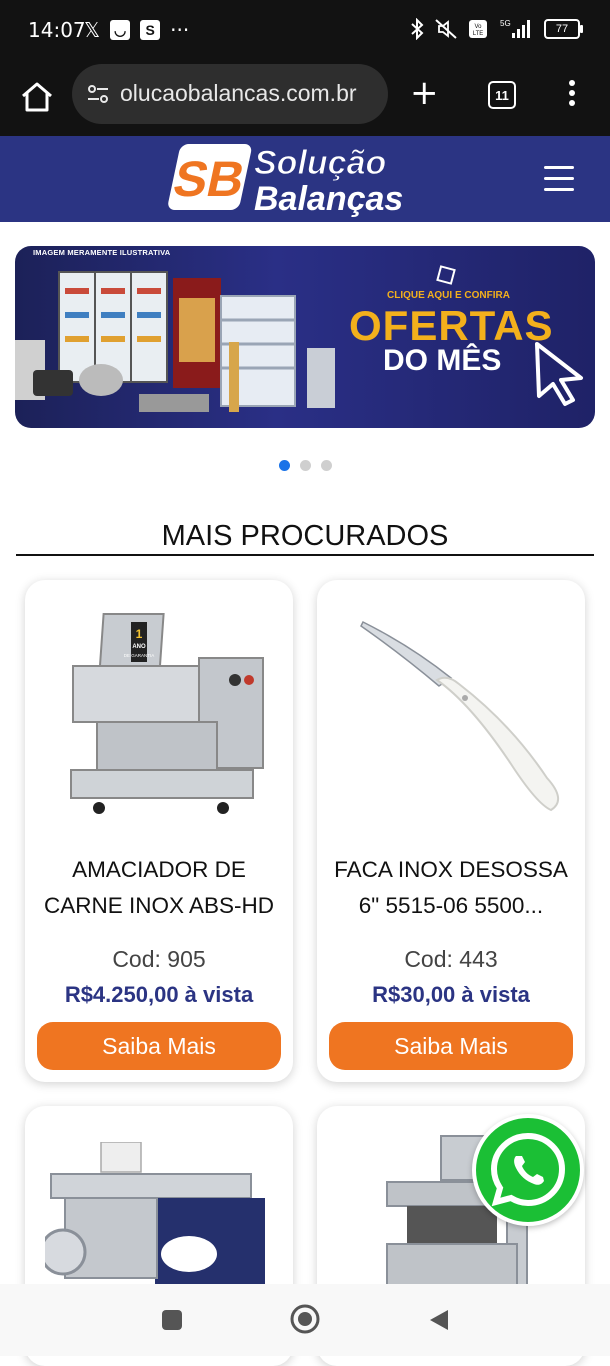 The width and height of the screenshot is (610, 1366). What do you see at coordinates (451, 994) in the screenshot?
I see `product-price: R$30,00 à vista` at bounding box center [451, 994].